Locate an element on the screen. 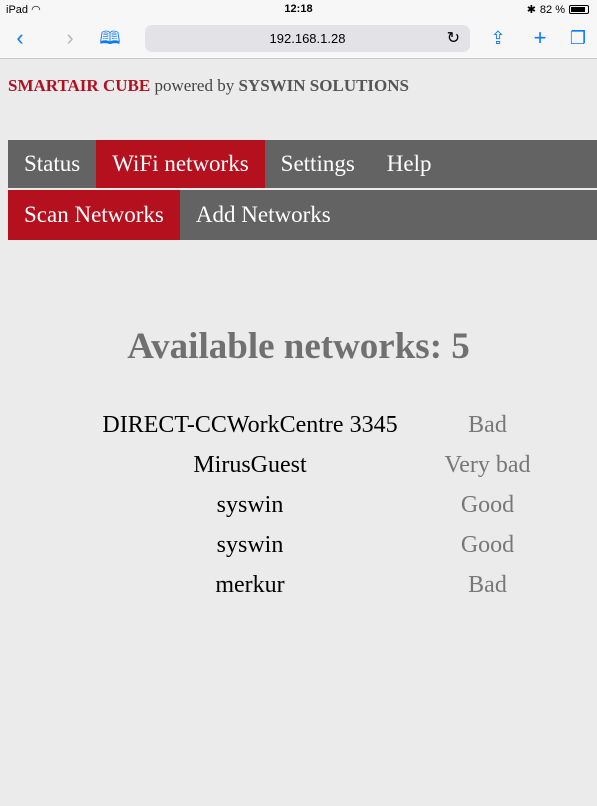 This screenshot has height=806, width=597. battery-indicator: ✱ 82 % is located at coordinates (558, 9).